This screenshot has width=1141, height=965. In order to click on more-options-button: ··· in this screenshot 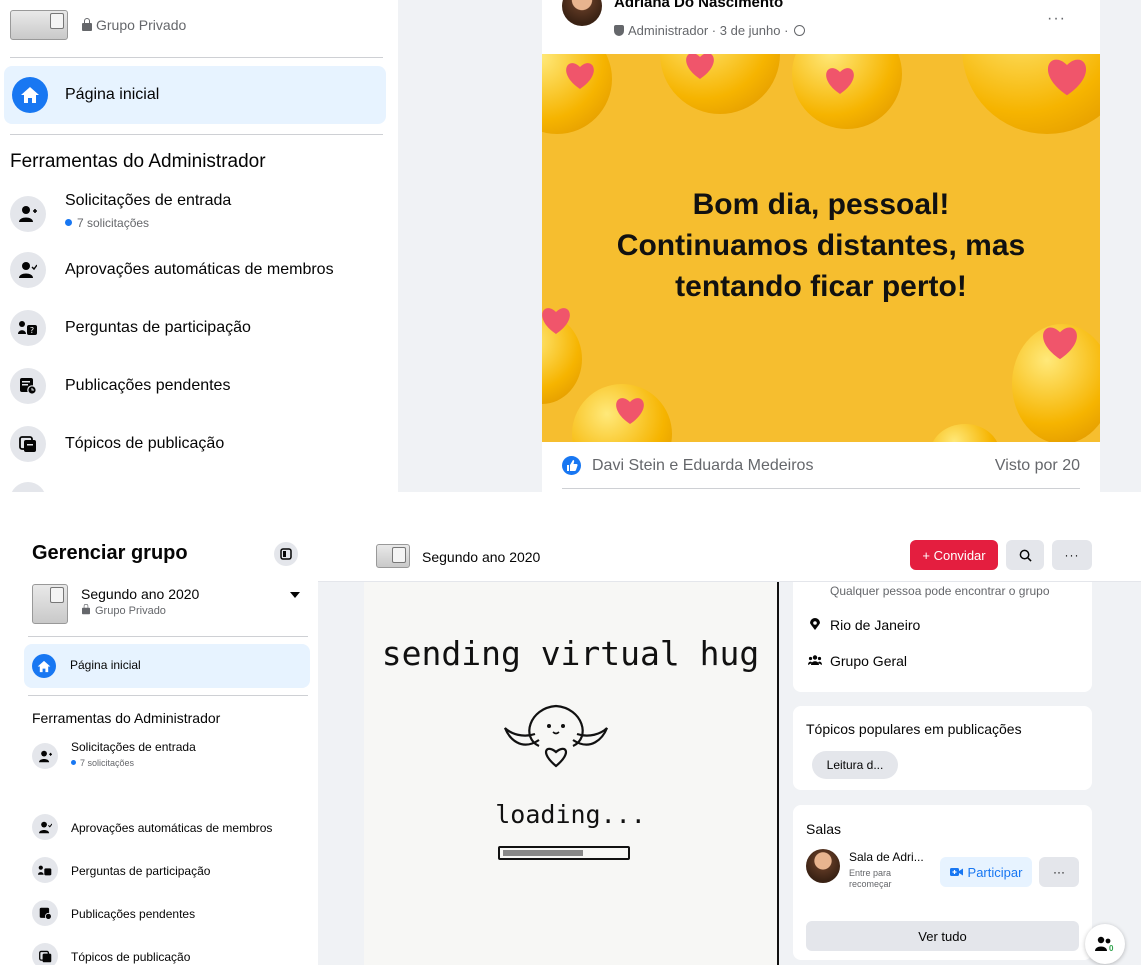, I will do `click(1072, 555)`.